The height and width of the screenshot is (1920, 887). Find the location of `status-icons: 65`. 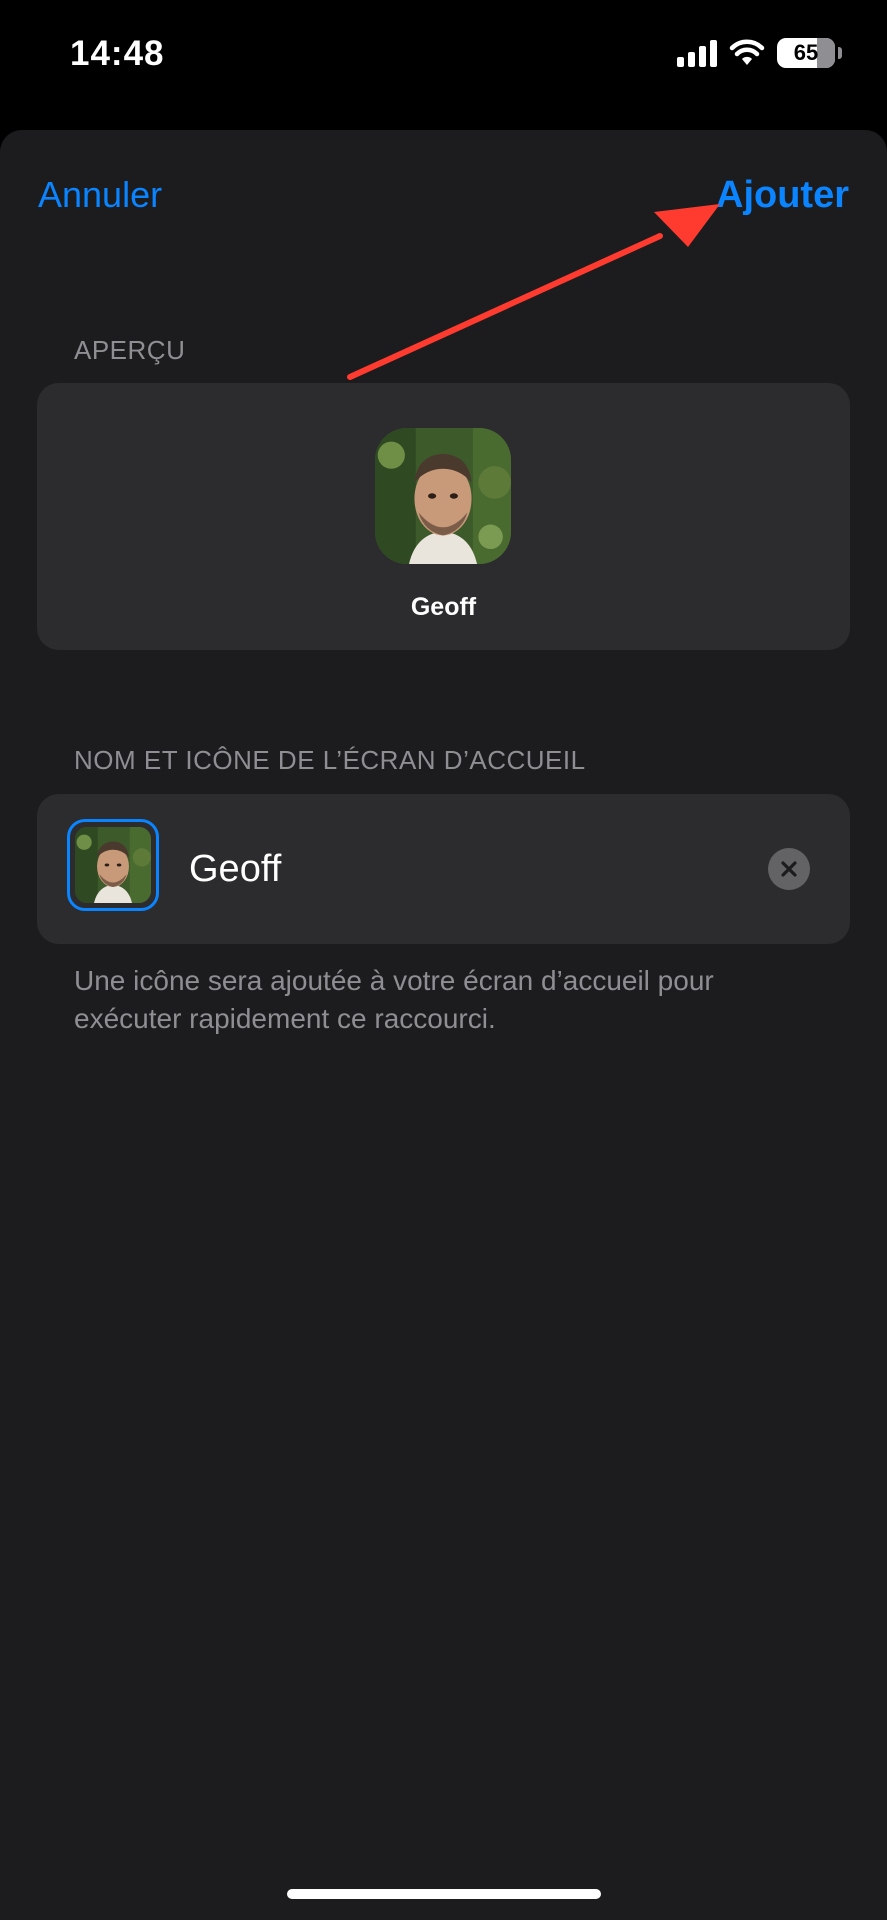

status-icons: 65 is located at coordinates (759, 53).